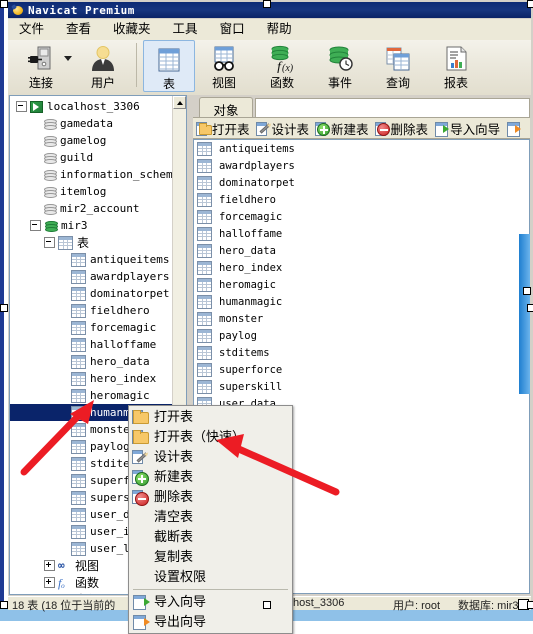 The height and width of the screenshot is (634, 533). I want to click on menu-tools: 工具, so click(185, 29).